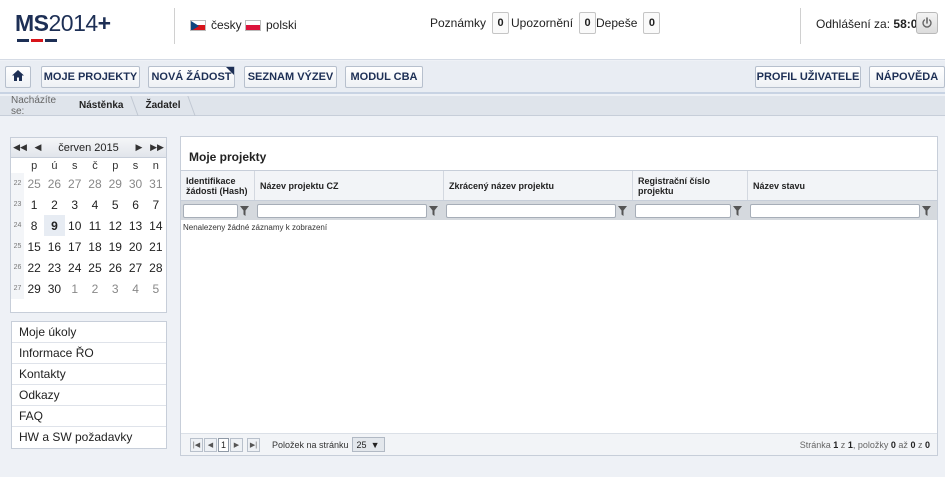 The height and width of the screenshot is (477, 945). I want to click on cz-flag-icon, so click(198, 25).